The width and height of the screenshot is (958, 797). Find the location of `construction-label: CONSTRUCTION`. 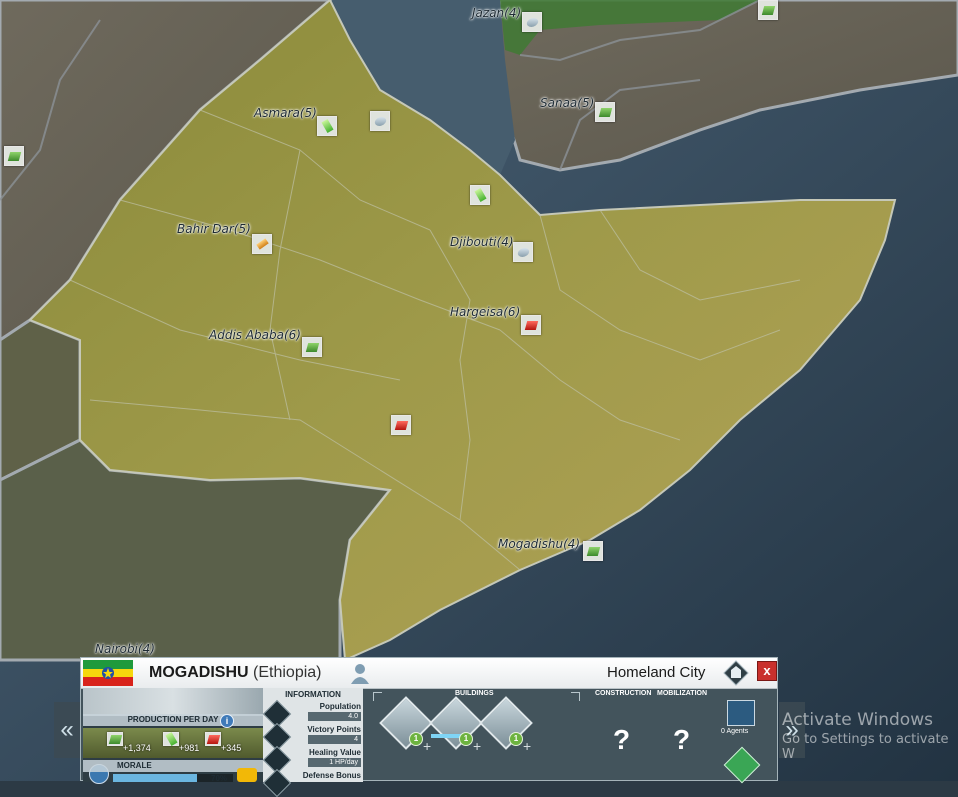

construction-label: CONSTRUCTION is located at coordinates (623, 693).